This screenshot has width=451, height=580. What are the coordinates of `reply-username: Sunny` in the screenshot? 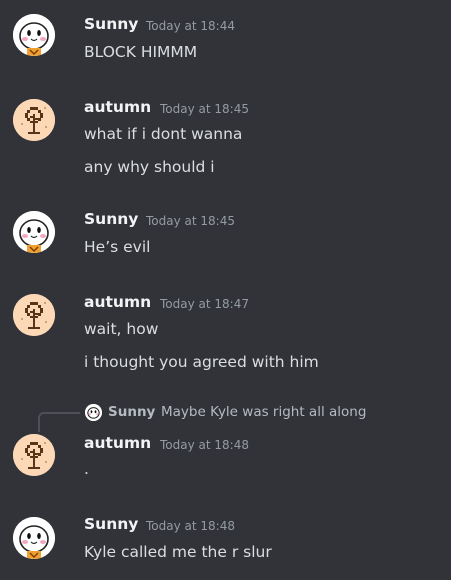 It's located at (131, 412).